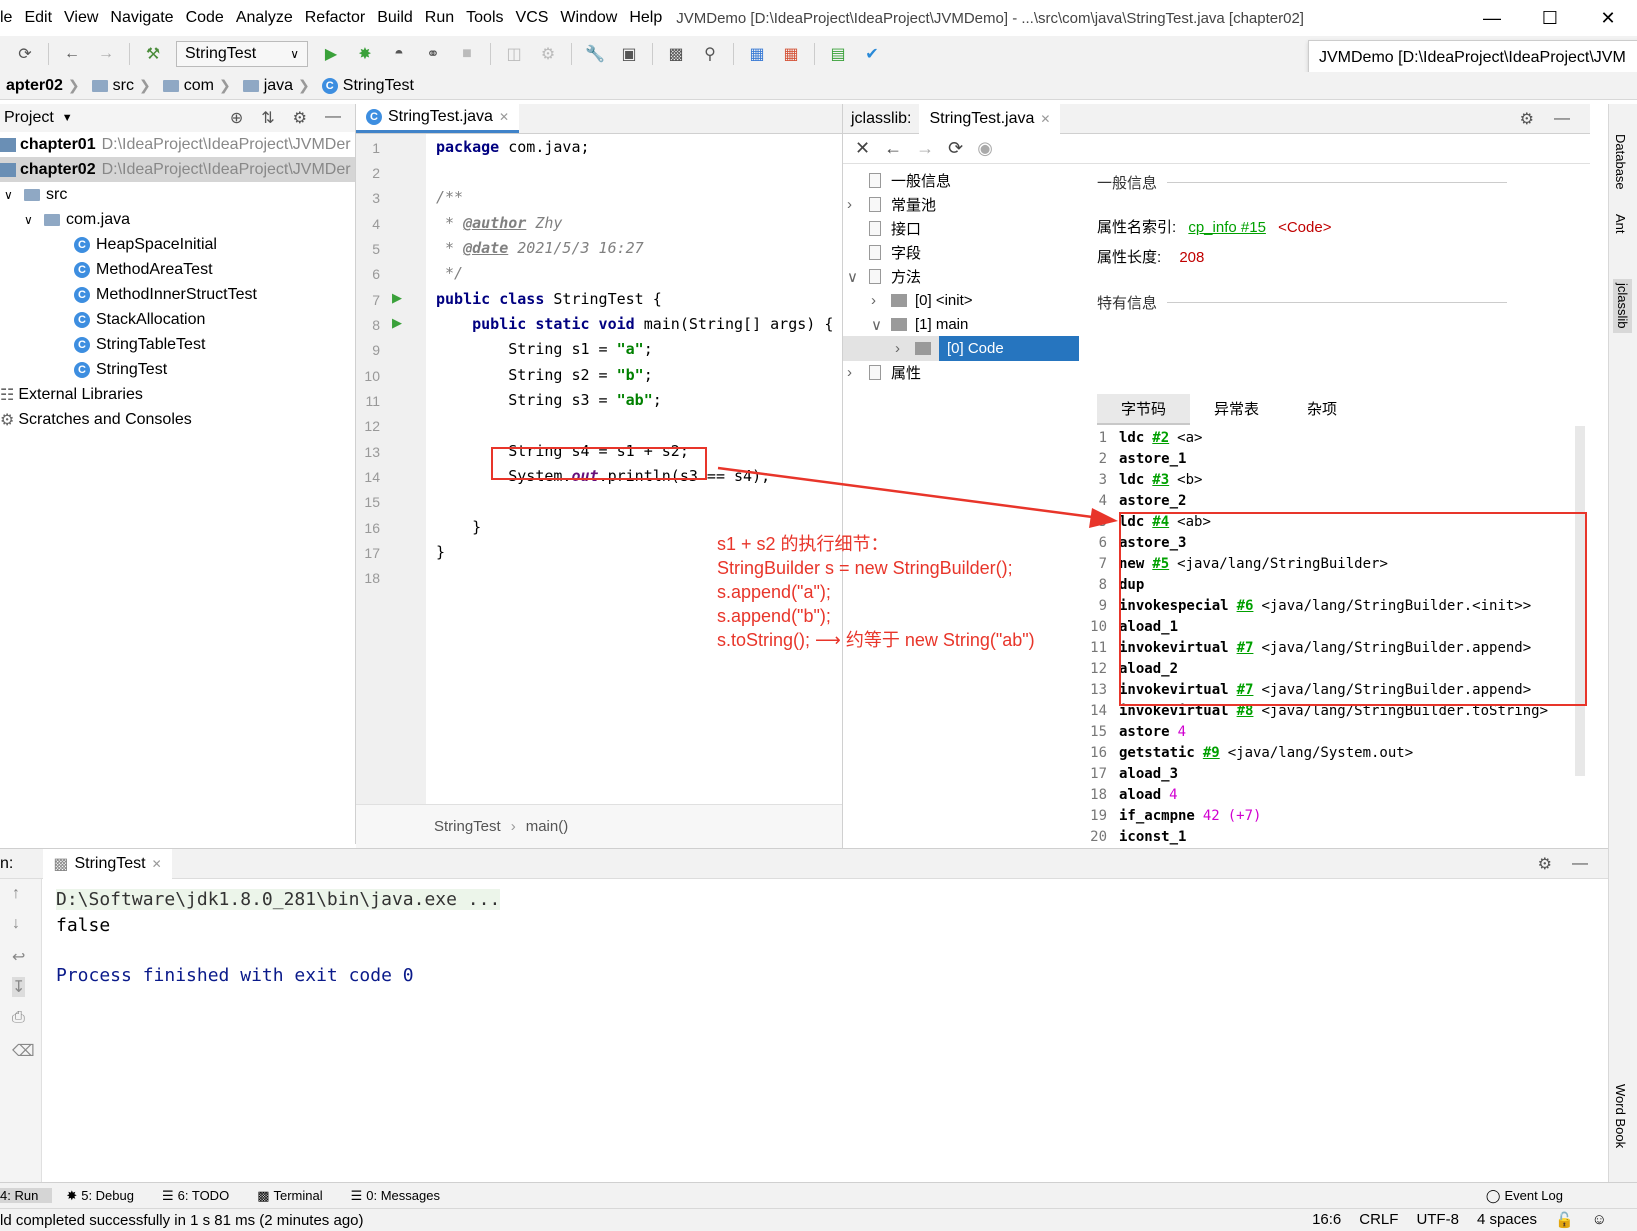 The image size is (1637, 1231). Describe the element at coordinates (909, 493) in the screenshot. I see `arrow-line` at that location.